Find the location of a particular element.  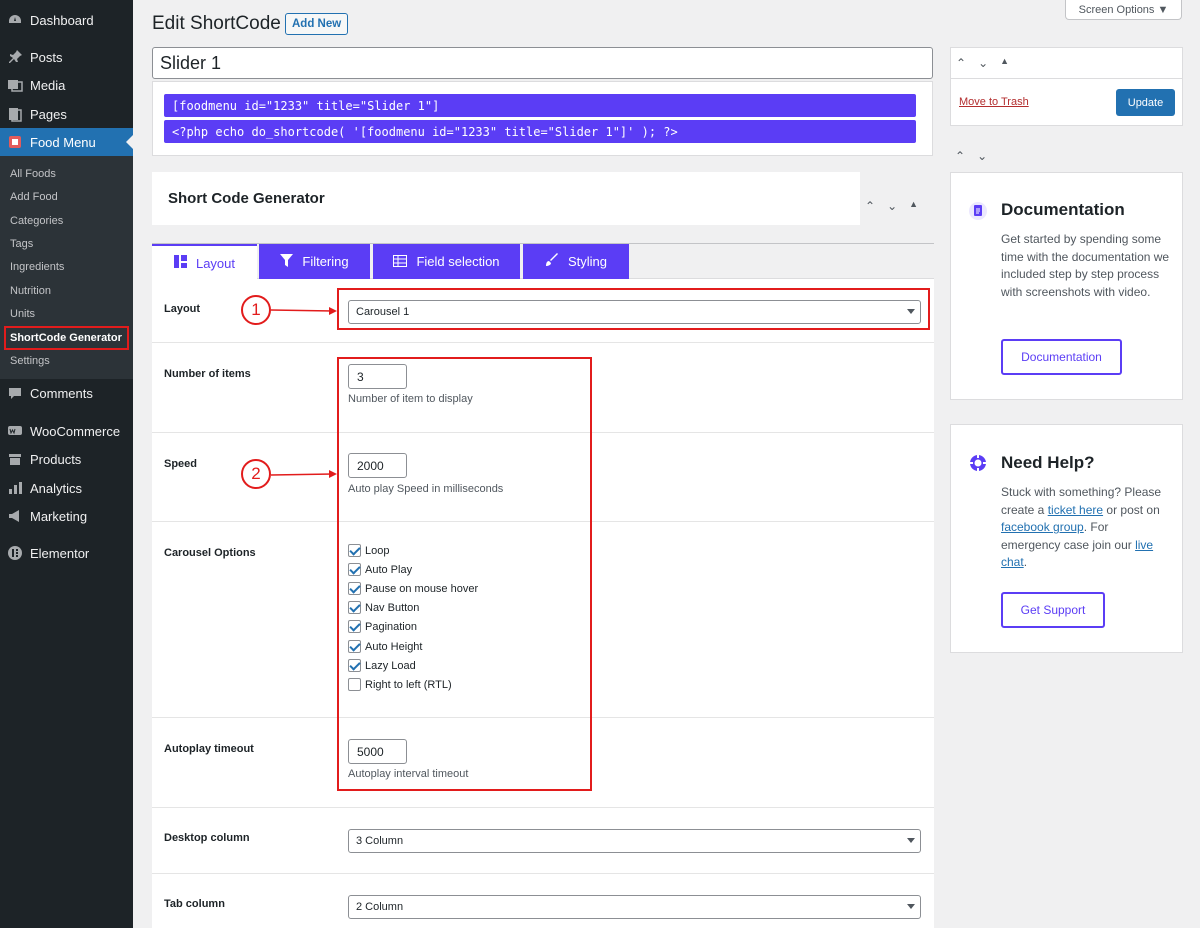

layout-icon is located at coordinates (180, 263).